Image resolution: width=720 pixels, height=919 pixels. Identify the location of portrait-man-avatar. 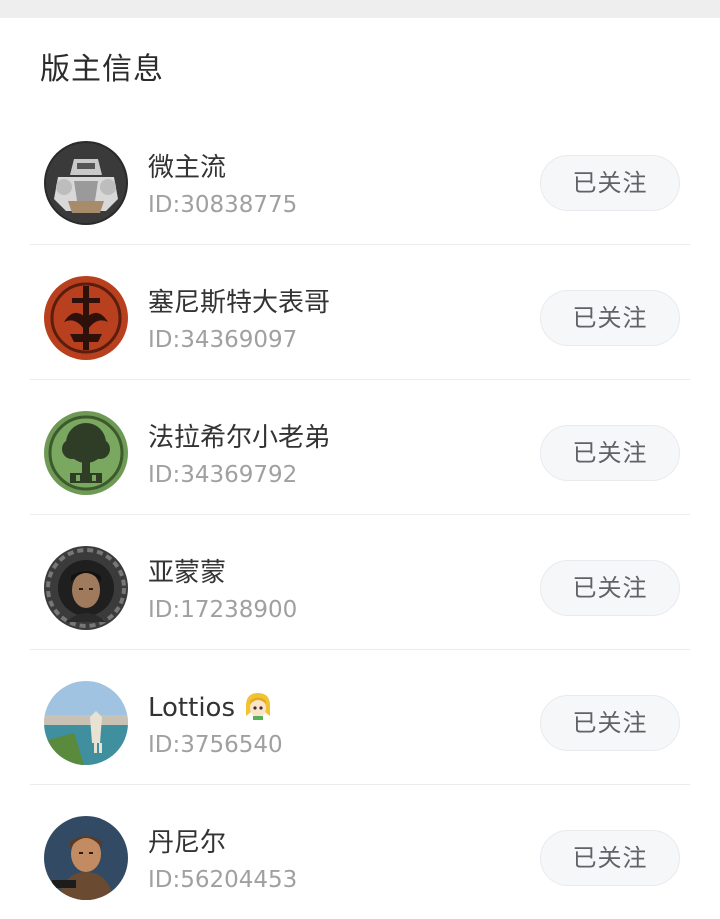
(86, 588).